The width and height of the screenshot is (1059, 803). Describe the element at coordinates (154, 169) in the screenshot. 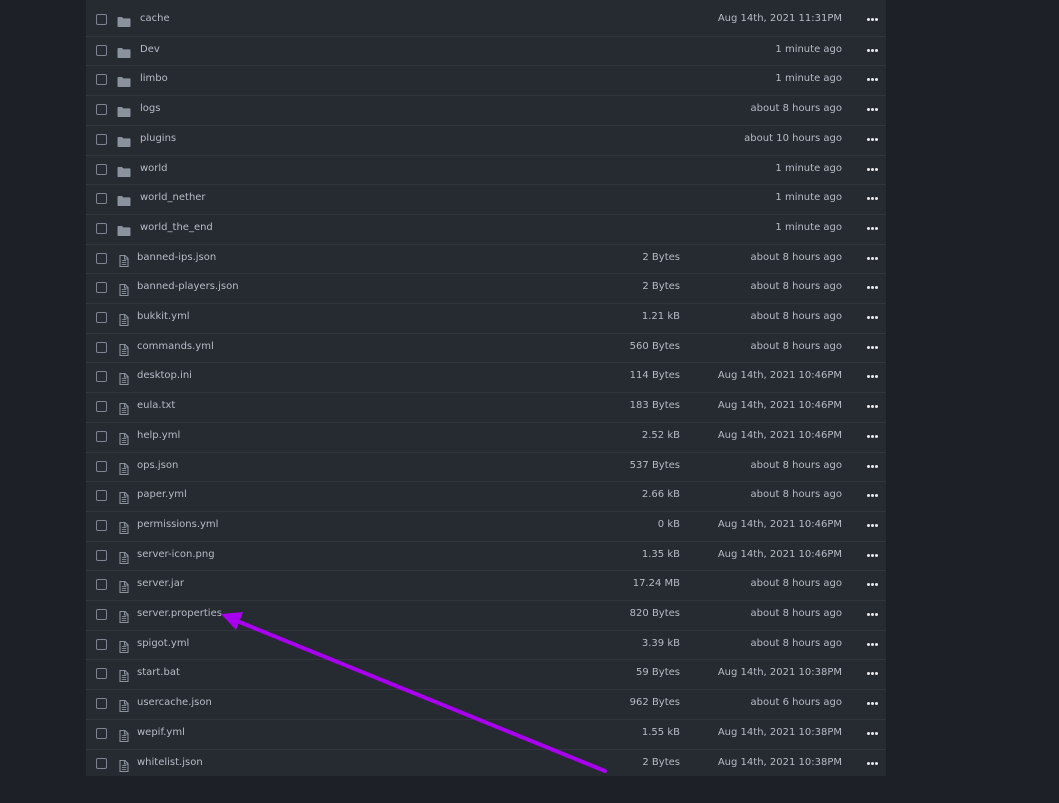

I see `file-name: world` at that location.